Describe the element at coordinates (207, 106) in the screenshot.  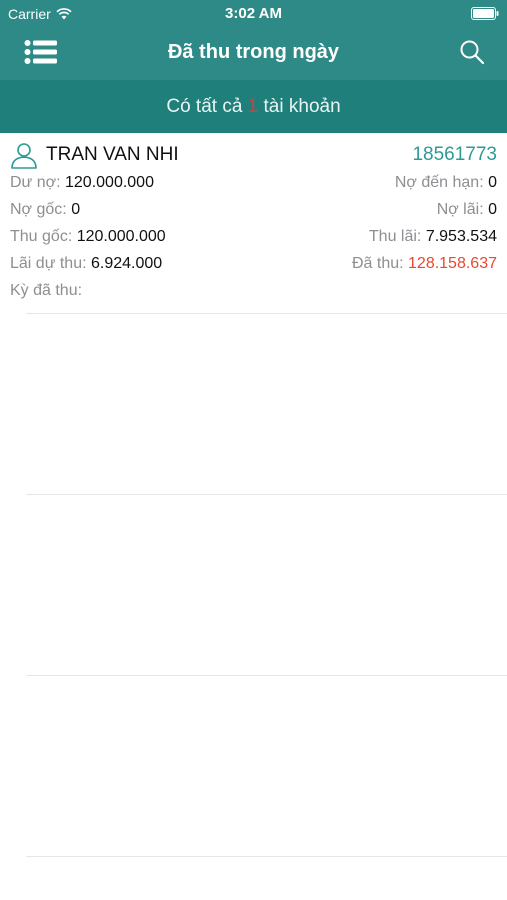
I see `summary-prefix: Có tất cả` at that location.